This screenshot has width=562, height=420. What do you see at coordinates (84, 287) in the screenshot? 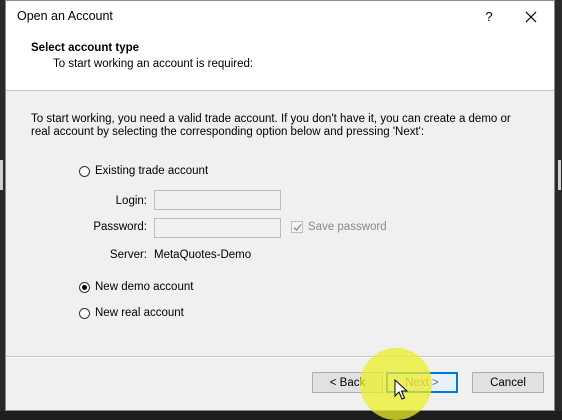
I see `demo-account-radio` at bounding box center [84, 287].